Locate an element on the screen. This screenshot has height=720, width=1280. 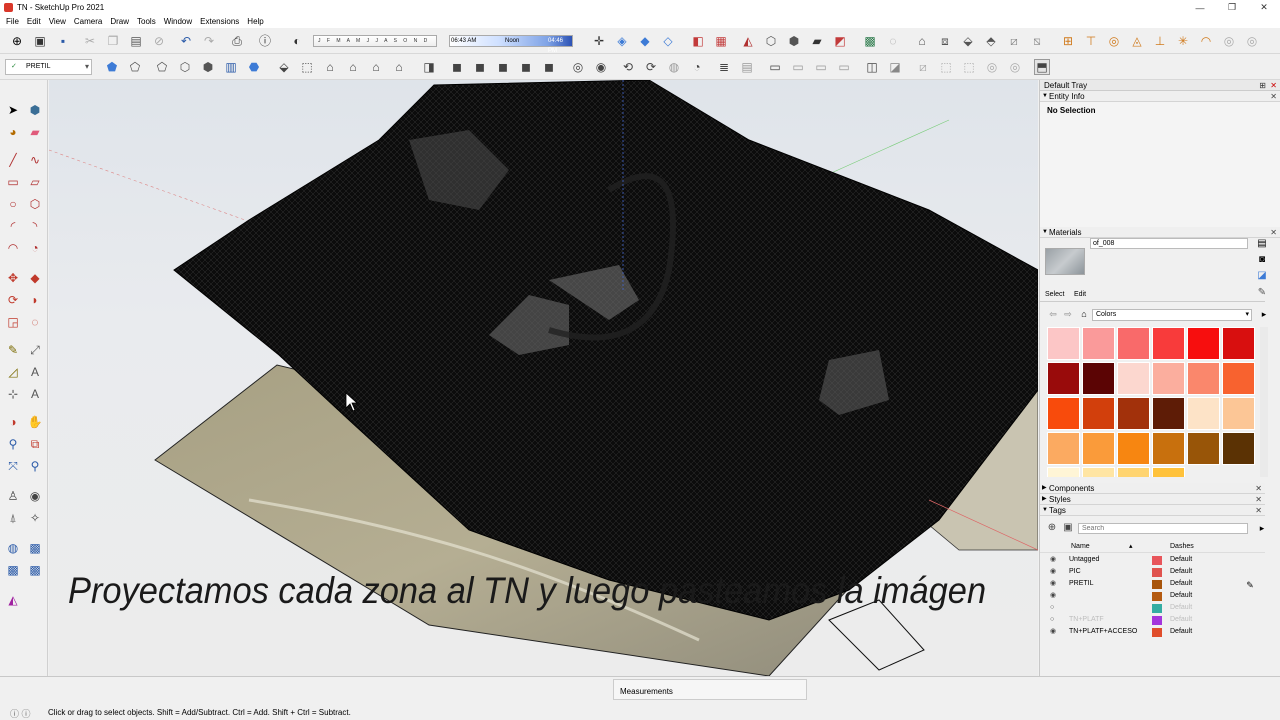
two-point-arc-icon: ◝ is located at coordinates (35, 226).